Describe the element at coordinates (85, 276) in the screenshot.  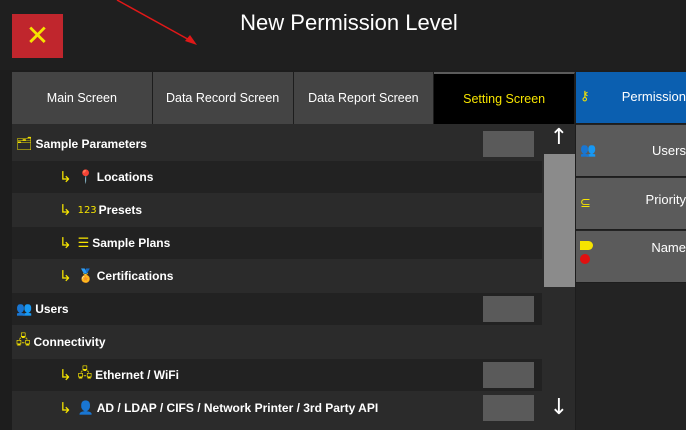
I see `certifications-icon: 🏅` at that location.